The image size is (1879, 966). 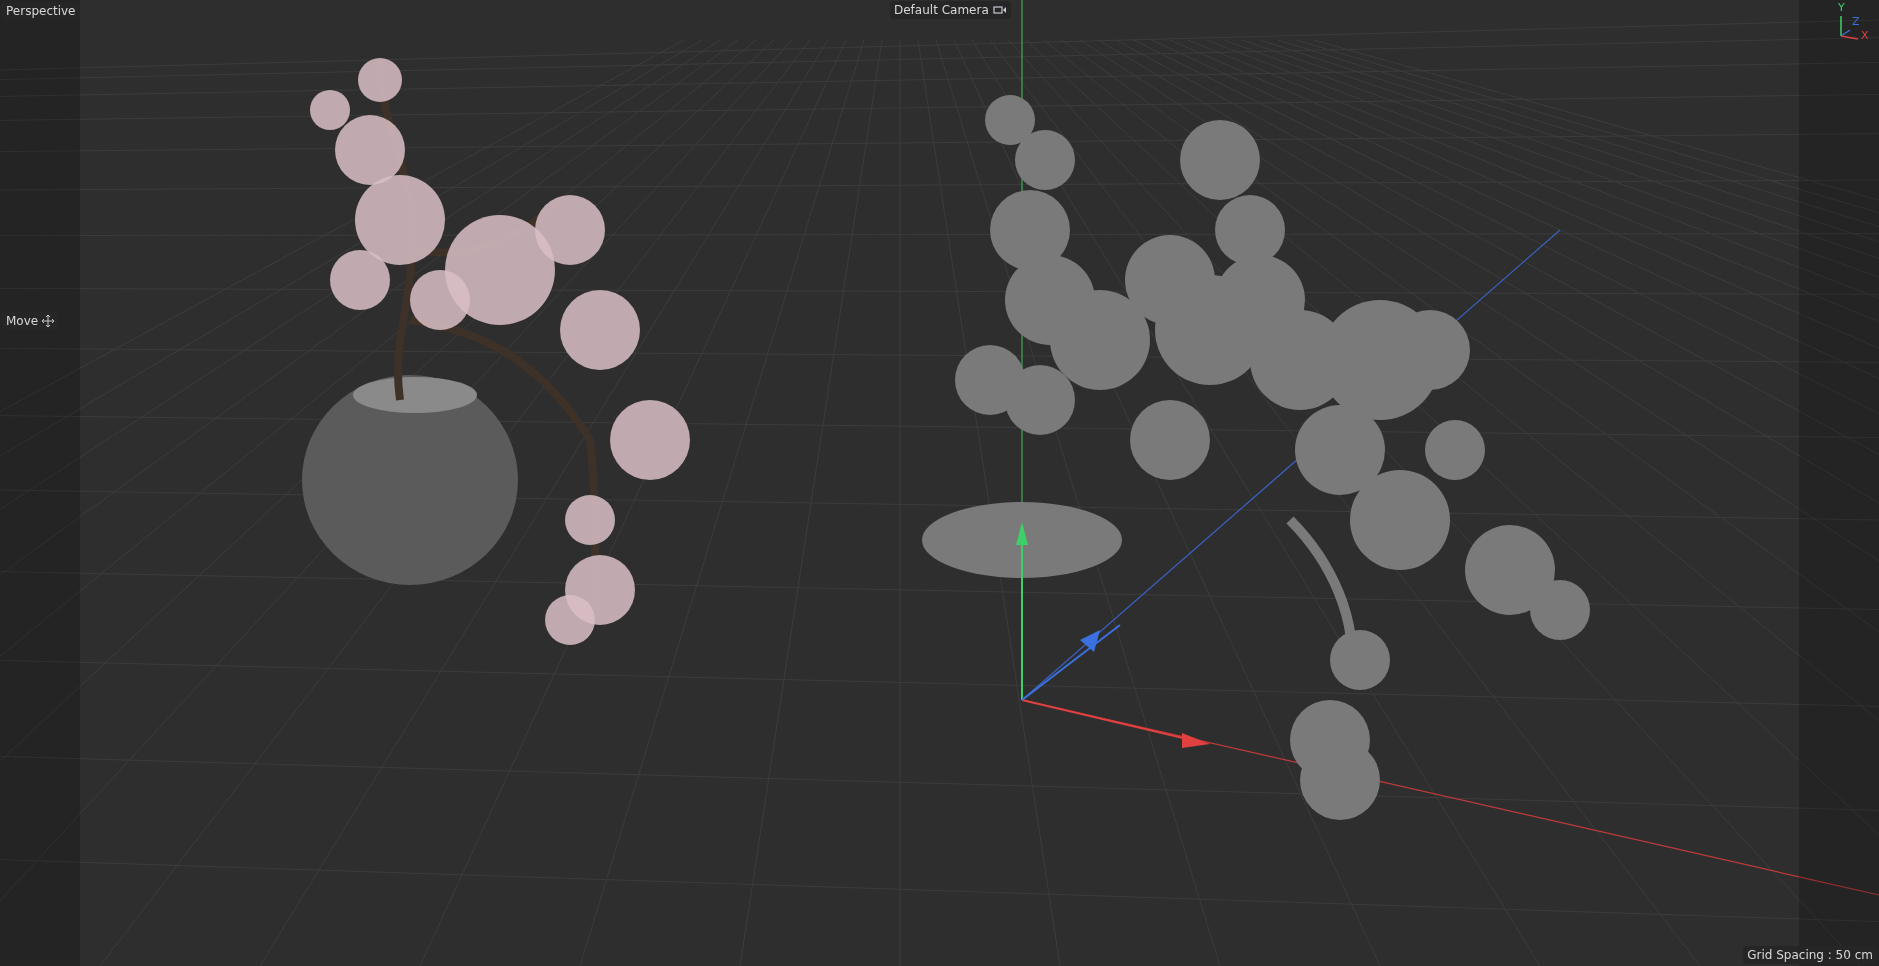 I want to click on axis-label: X, so click(x=1865, y=35).